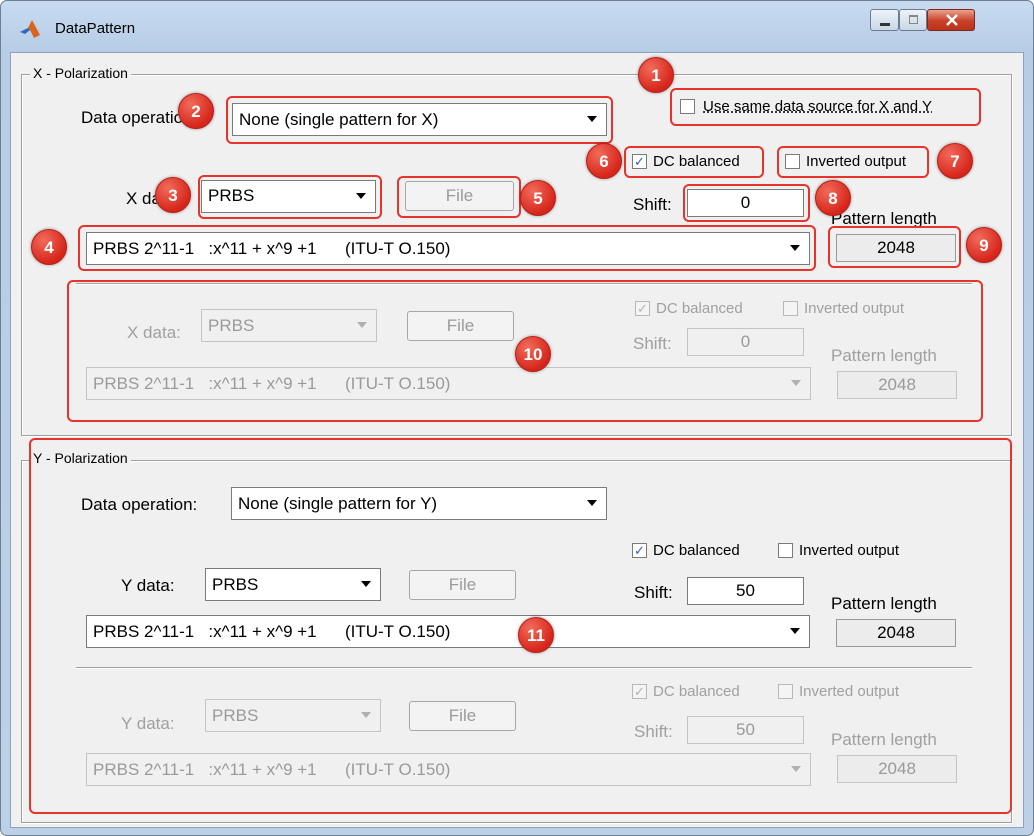  What do you see at coordinates (538, 198) in the screenshot?
I see `marker-5: 5` at bounding box center [538, 198].